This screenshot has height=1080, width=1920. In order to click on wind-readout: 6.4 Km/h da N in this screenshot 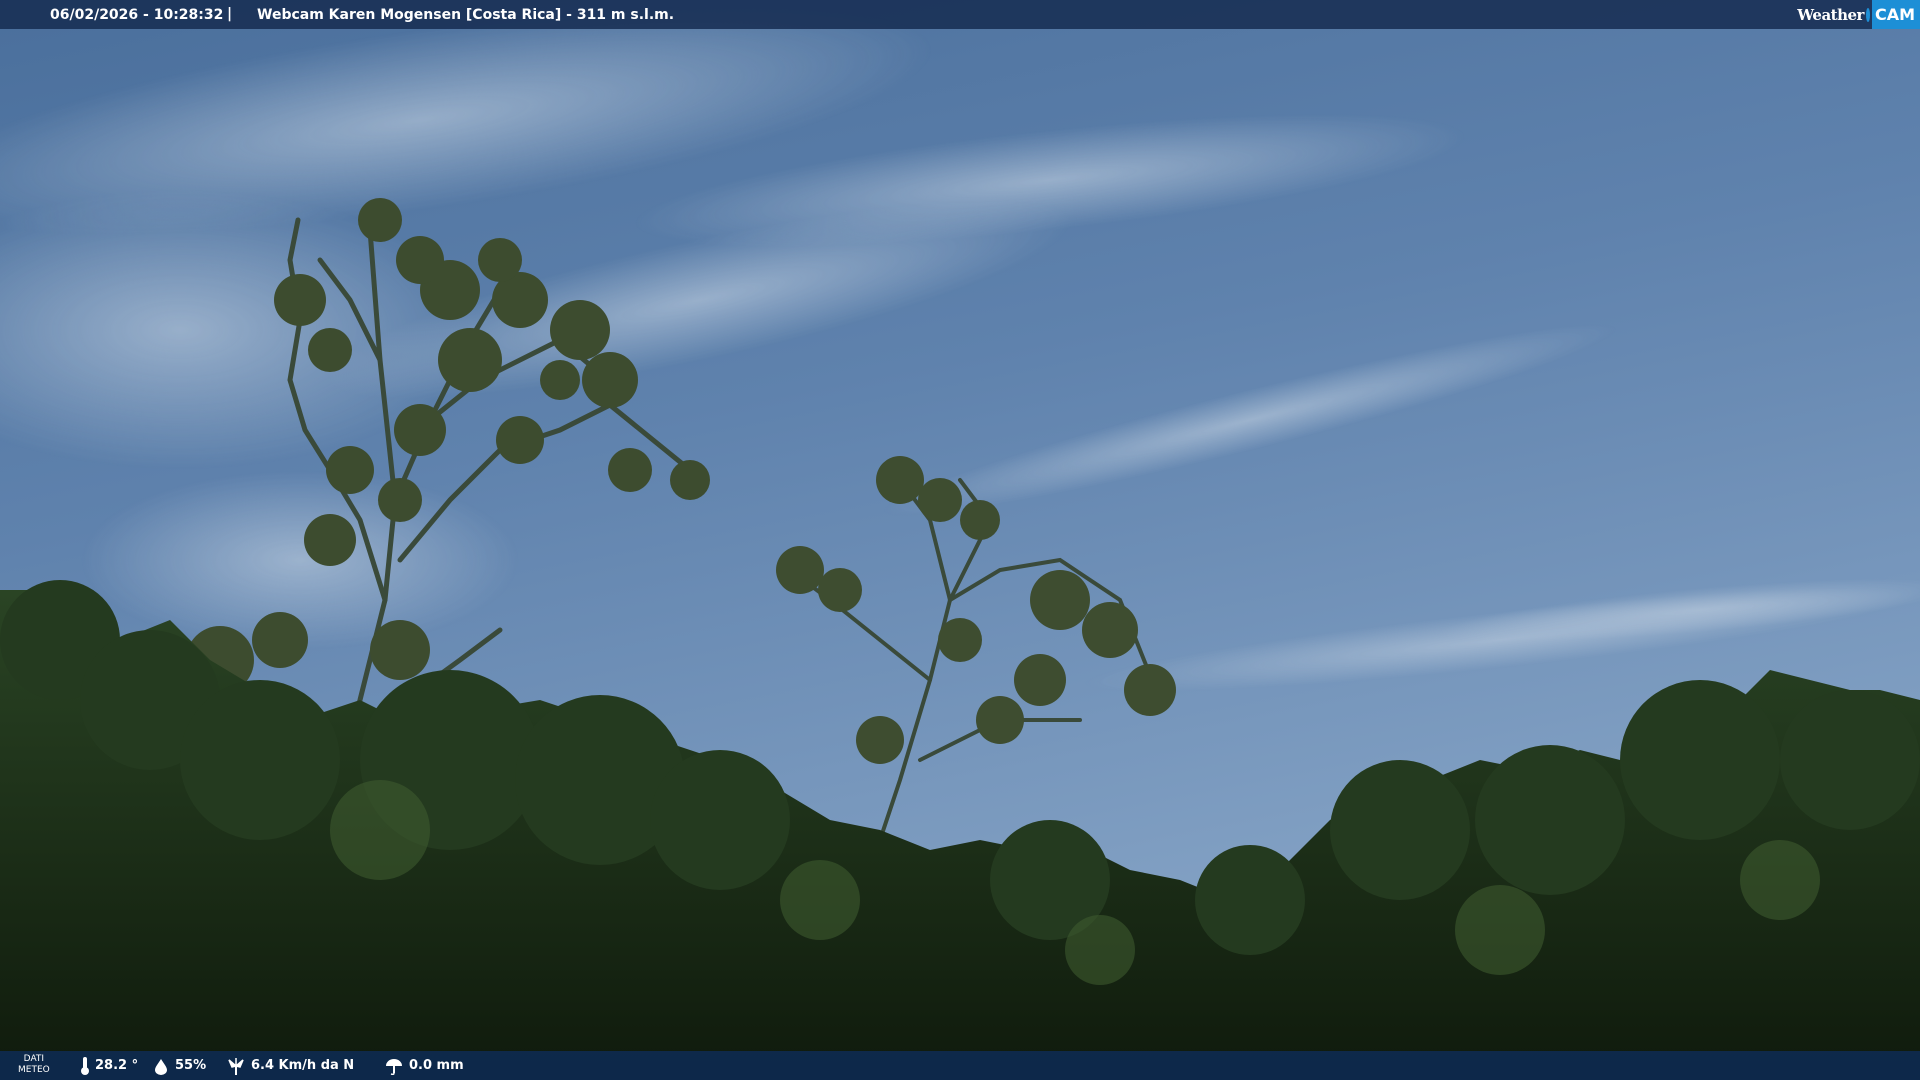, I will do `click(290, 1065)`.